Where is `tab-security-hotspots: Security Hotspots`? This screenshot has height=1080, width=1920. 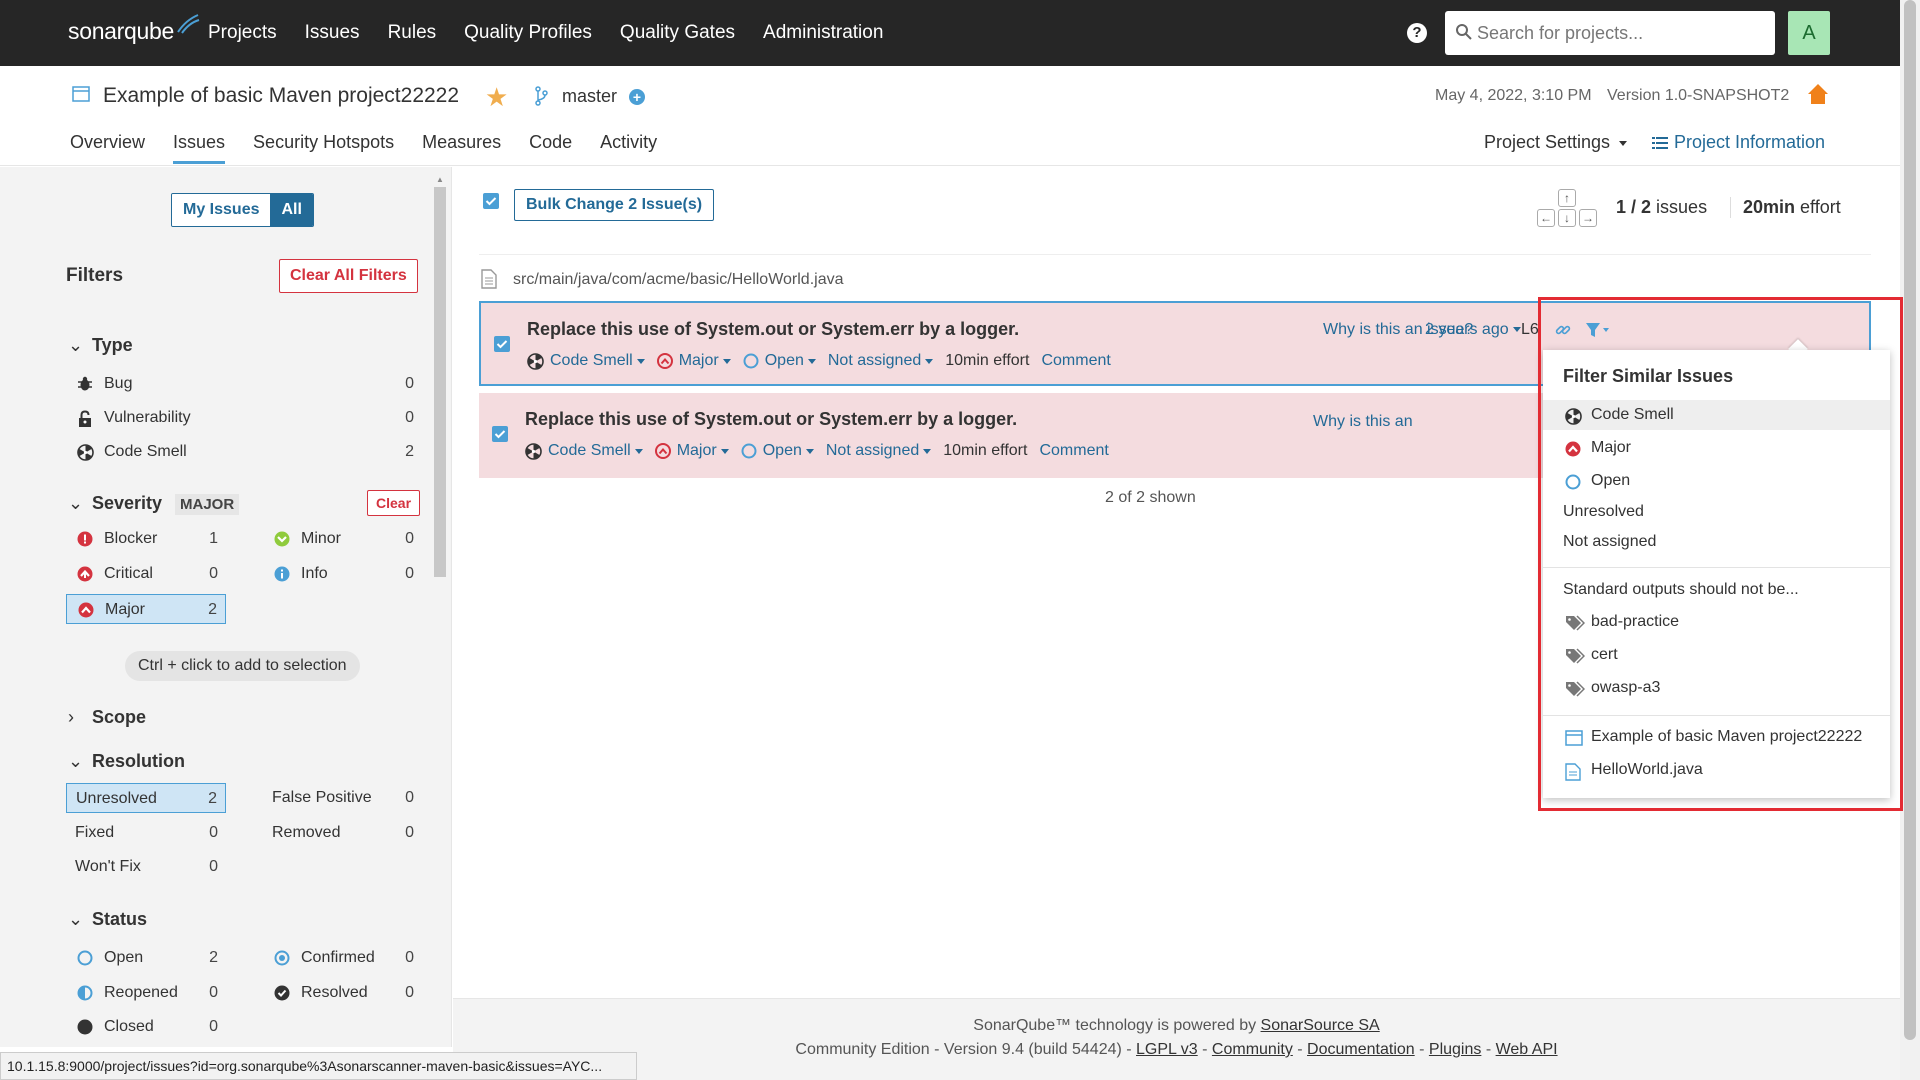 tab-security-hotspots: Security Hotspots is located at coordinates (323, 148).